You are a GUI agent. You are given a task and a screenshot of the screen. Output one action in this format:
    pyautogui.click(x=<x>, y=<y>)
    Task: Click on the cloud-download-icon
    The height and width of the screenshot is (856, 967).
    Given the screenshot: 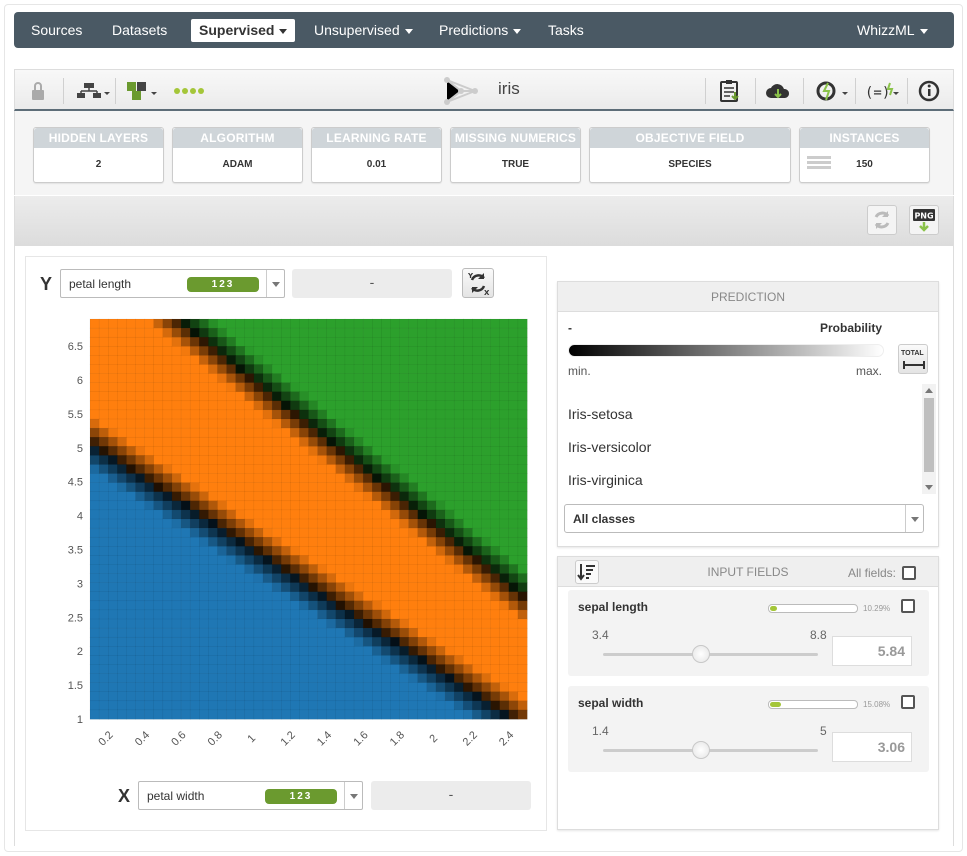 What is the action you would take?
    pyautogui.click(x=778, y=91)
    